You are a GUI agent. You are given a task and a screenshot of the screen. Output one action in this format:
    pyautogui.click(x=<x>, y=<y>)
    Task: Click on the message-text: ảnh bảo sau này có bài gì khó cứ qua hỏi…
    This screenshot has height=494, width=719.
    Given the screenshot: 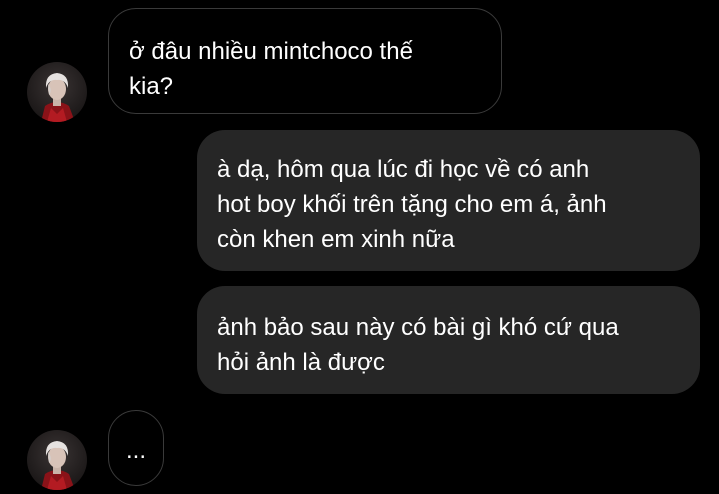 What is the action you would take?
    pyautogui.click(x=418, y=345)
    